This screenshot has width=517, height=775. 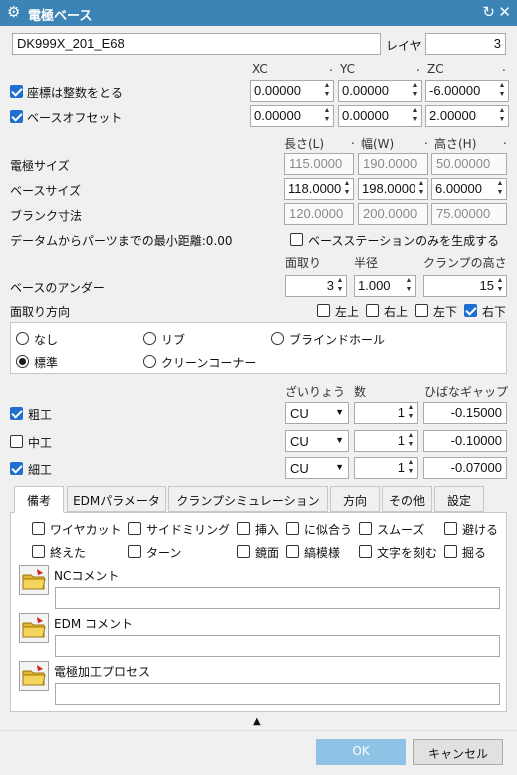 I want to click on height-header: 高さ(H), so click(x=455, y=144).